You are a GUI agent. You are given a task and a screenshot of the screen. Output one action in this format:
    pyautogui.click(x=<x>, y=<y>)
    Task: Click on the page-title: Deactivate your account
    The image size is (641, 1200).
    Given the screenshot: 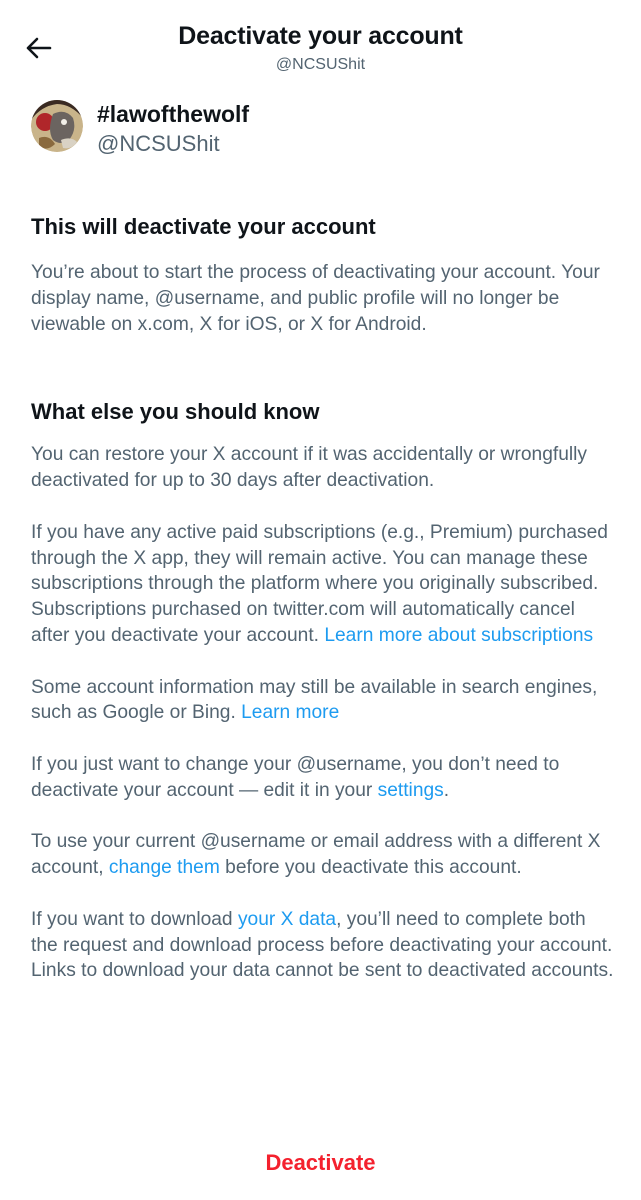 What is the action you would take?
    pyautogui.click(x=320, y=36)
    